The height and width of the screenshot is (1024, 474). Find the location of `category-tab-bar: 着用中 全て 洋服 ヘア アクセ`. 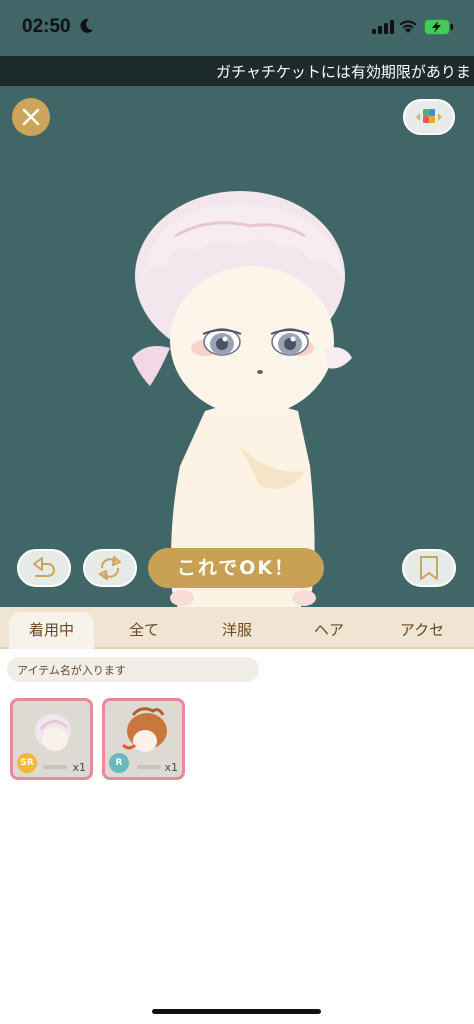

category-tab-bar: 着用中 全て 洋服 ヘア アクセ is located at coordinates (237, 628).